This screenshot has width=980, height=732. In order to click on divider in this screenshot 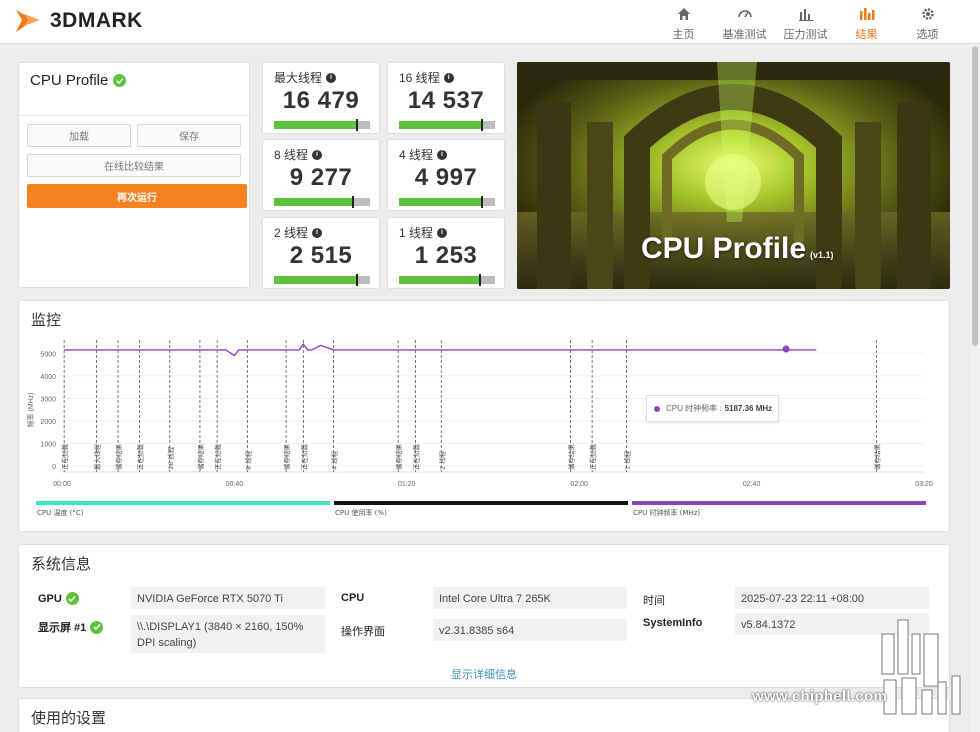, I will do `click(134, 115)`.